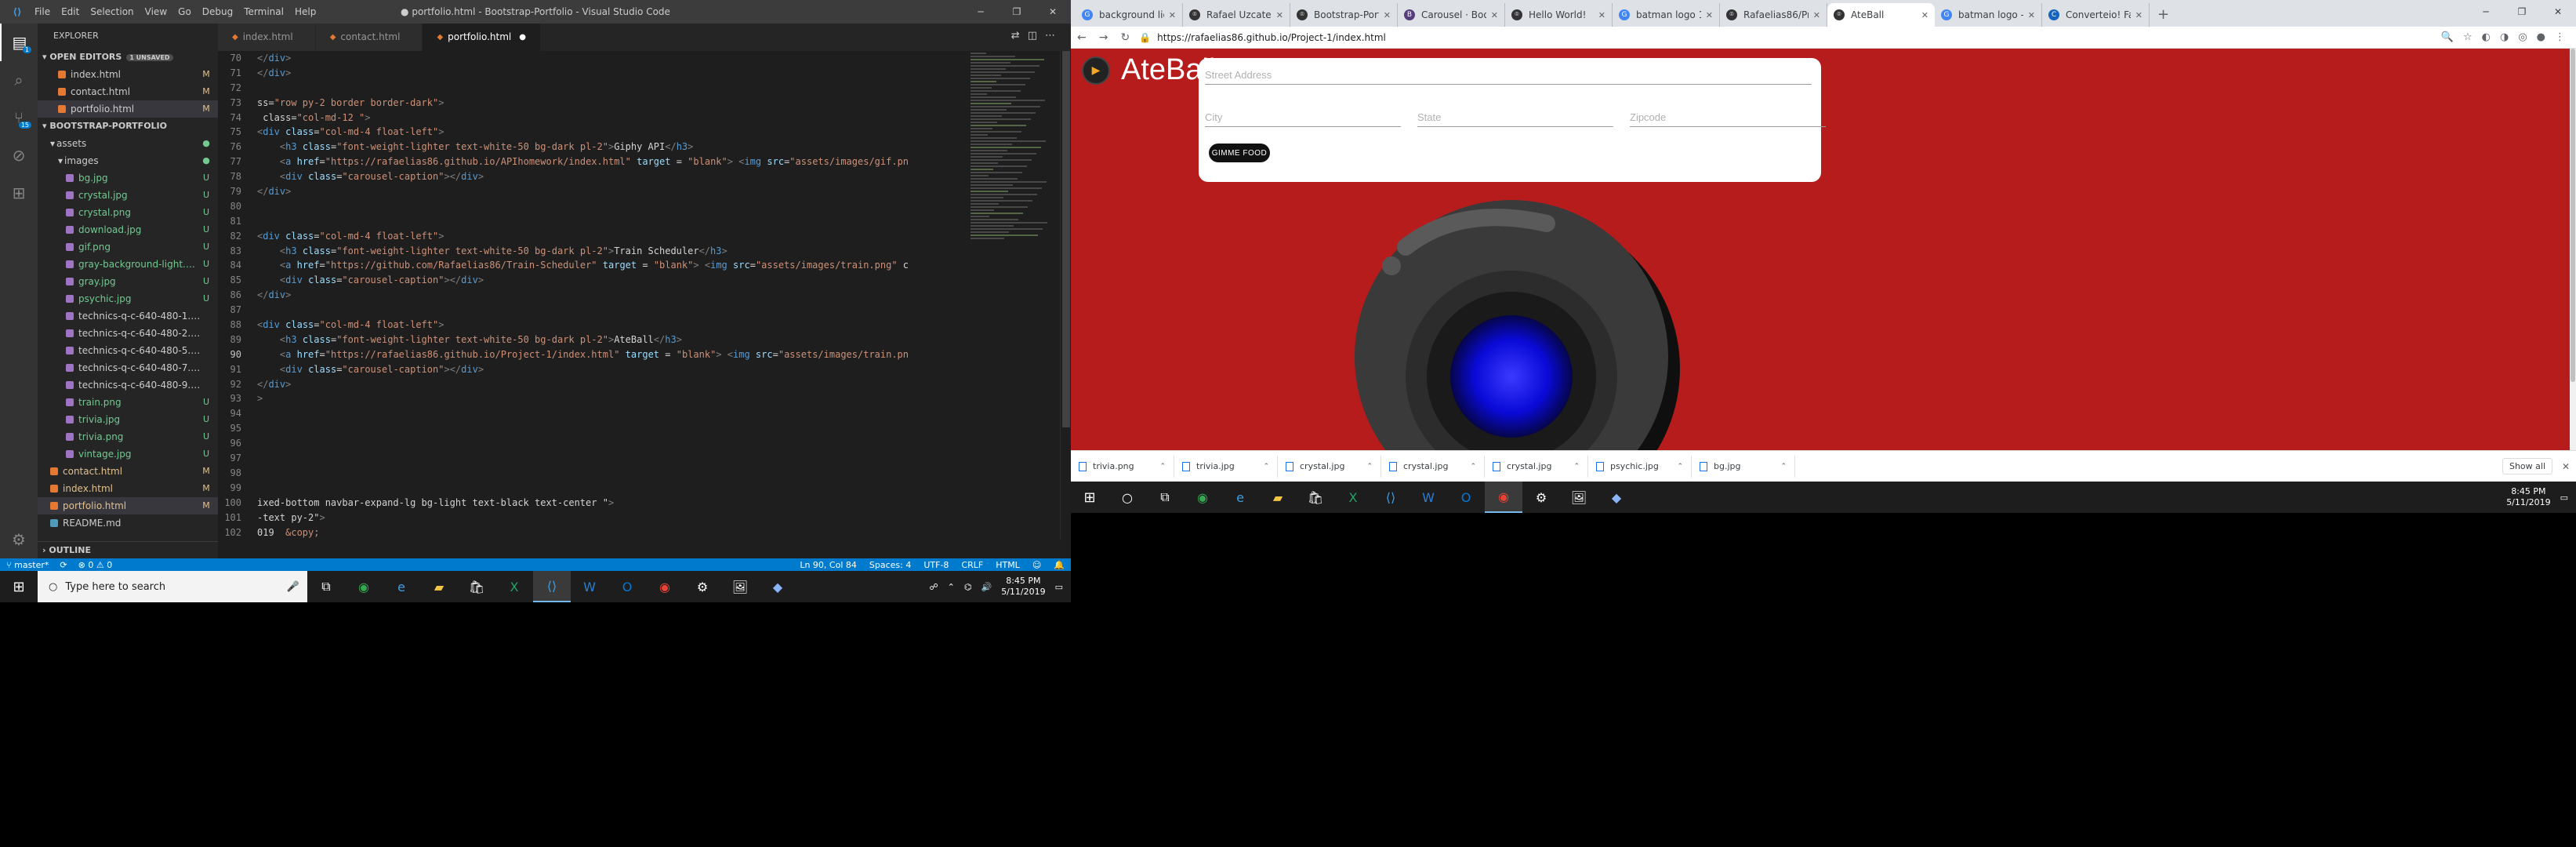 The height and width of the screenshot is (847, 2576). Describe the element at coordinates (1129, 15) in the screenshot. I see `chrome-tab: Gbackground light p ✕` at that location.